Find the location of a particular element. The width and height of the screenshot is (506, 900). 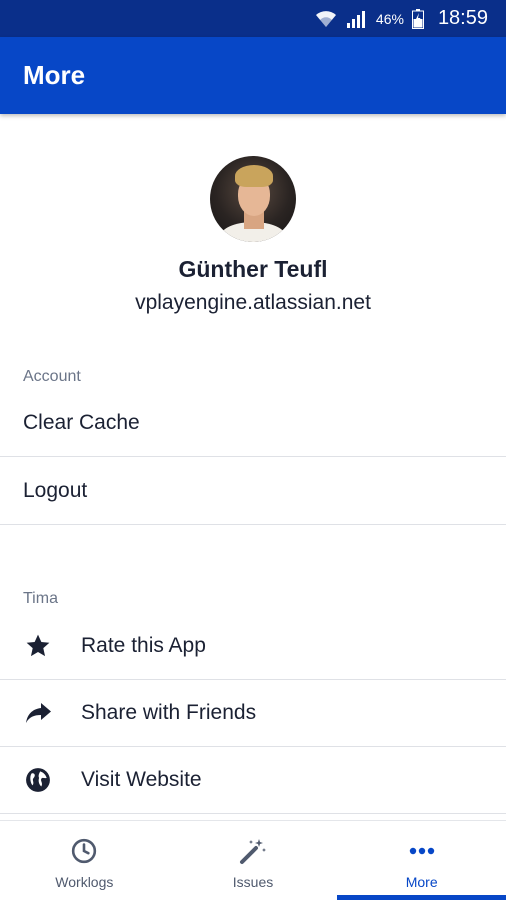

clock-time: 18:59 is located at coordinates (462, 18).